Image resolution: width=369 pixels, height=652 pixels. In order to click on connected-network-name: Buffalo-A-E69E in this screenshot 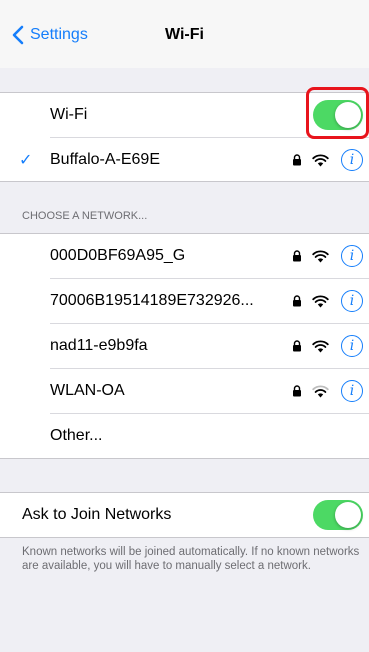, I will do `click(105, 159)`.